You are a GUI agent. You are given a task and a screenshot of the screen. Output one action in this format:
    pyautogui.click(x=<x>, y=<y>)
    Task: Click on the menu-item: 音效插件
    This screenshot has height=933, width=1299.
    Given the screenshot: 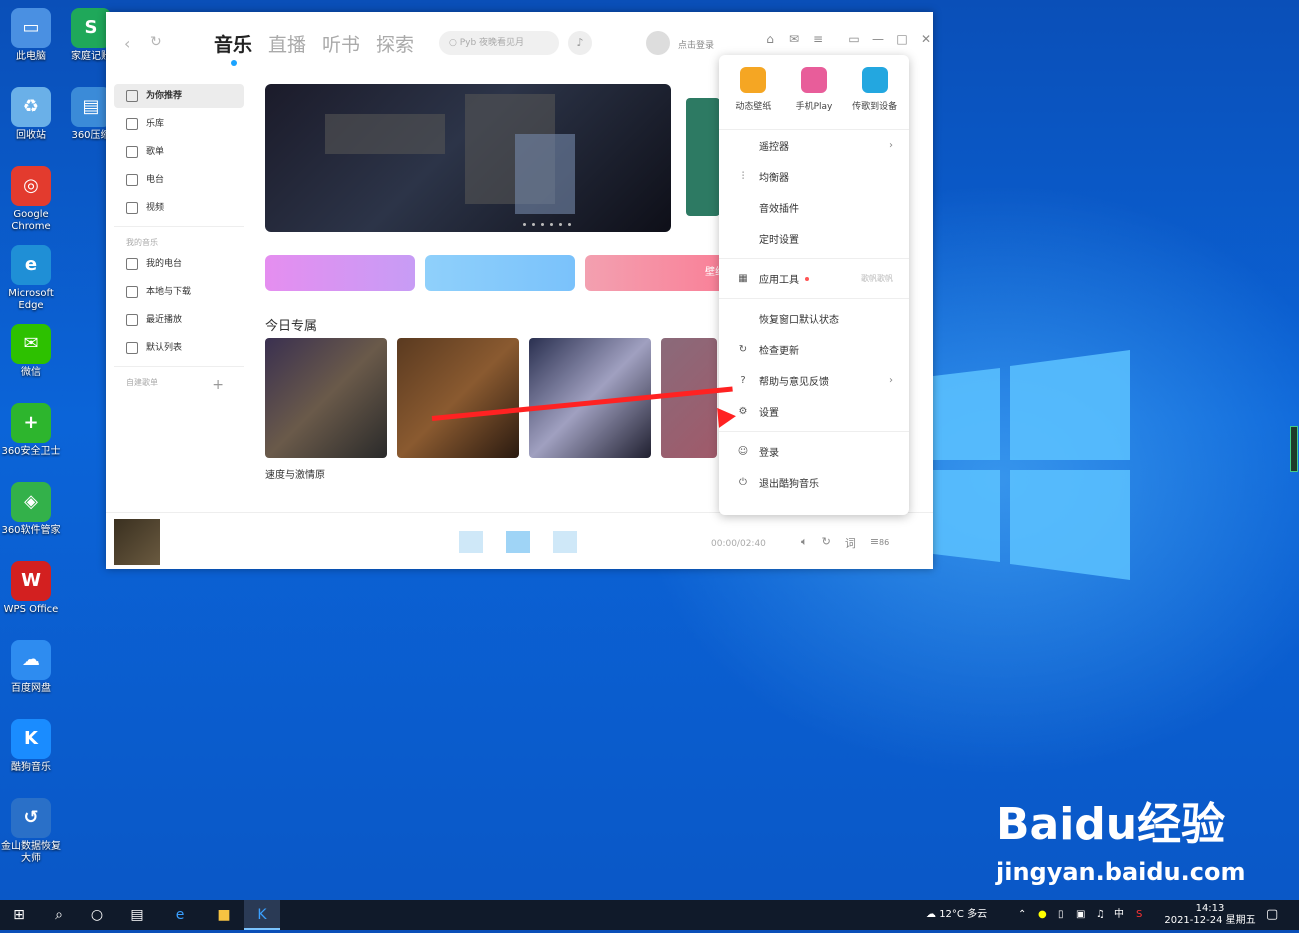 What is the action you would take?
    pyautogui.click(x=814, y=207)
    